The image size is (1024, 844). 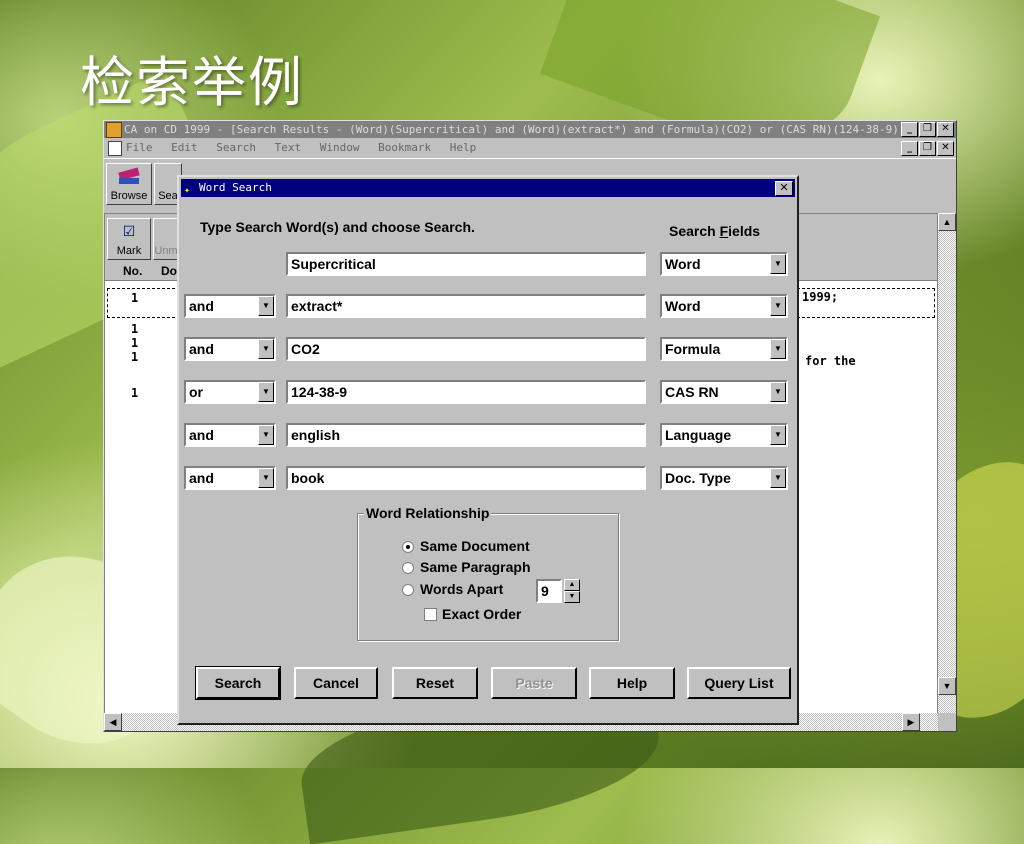 What do you see at coordinates (288, 147) in the screenshot?
I see `menu-text: Text` at bounding box center [288, 147].